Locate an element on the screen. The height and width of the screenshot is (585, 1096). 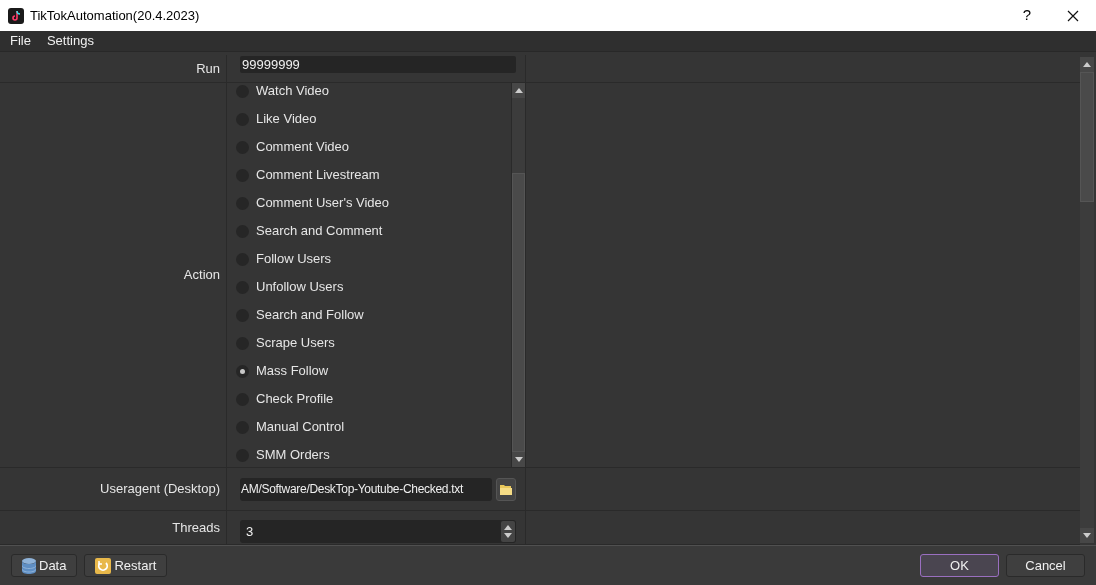
radio-option: Comment Livestream is located at coordinates (369, 175).